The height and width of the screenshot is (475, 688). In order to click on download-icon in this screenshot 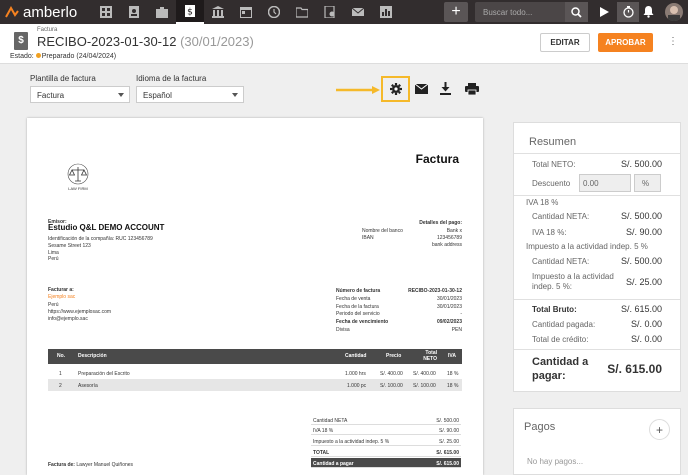, I will do `click(445, 88)`.